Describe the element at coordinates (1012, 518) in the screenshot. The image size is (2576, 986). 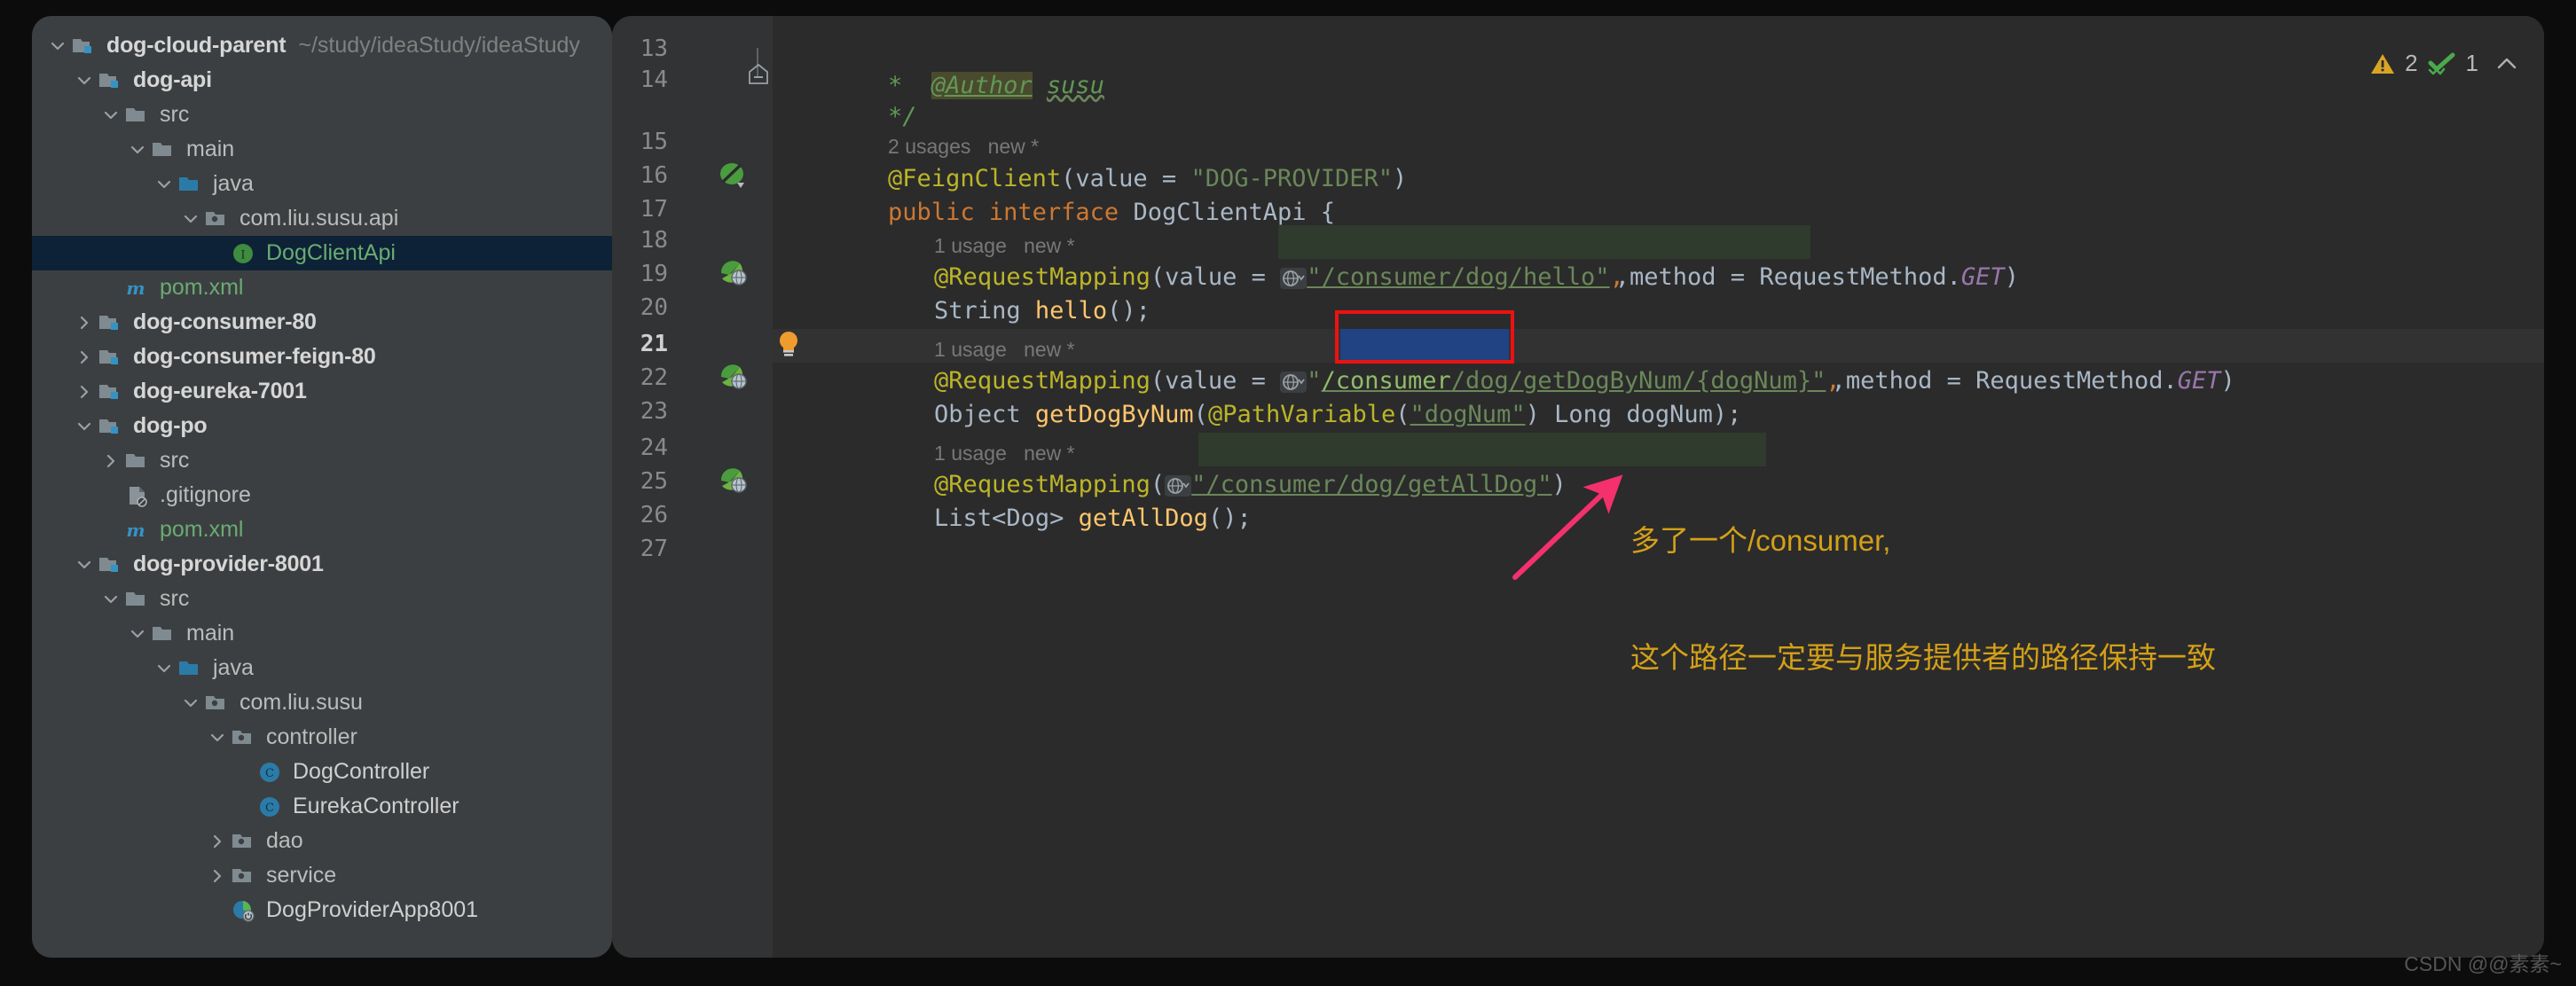
I see `code-line-25: List<Dog> getAllDog();` at that location.